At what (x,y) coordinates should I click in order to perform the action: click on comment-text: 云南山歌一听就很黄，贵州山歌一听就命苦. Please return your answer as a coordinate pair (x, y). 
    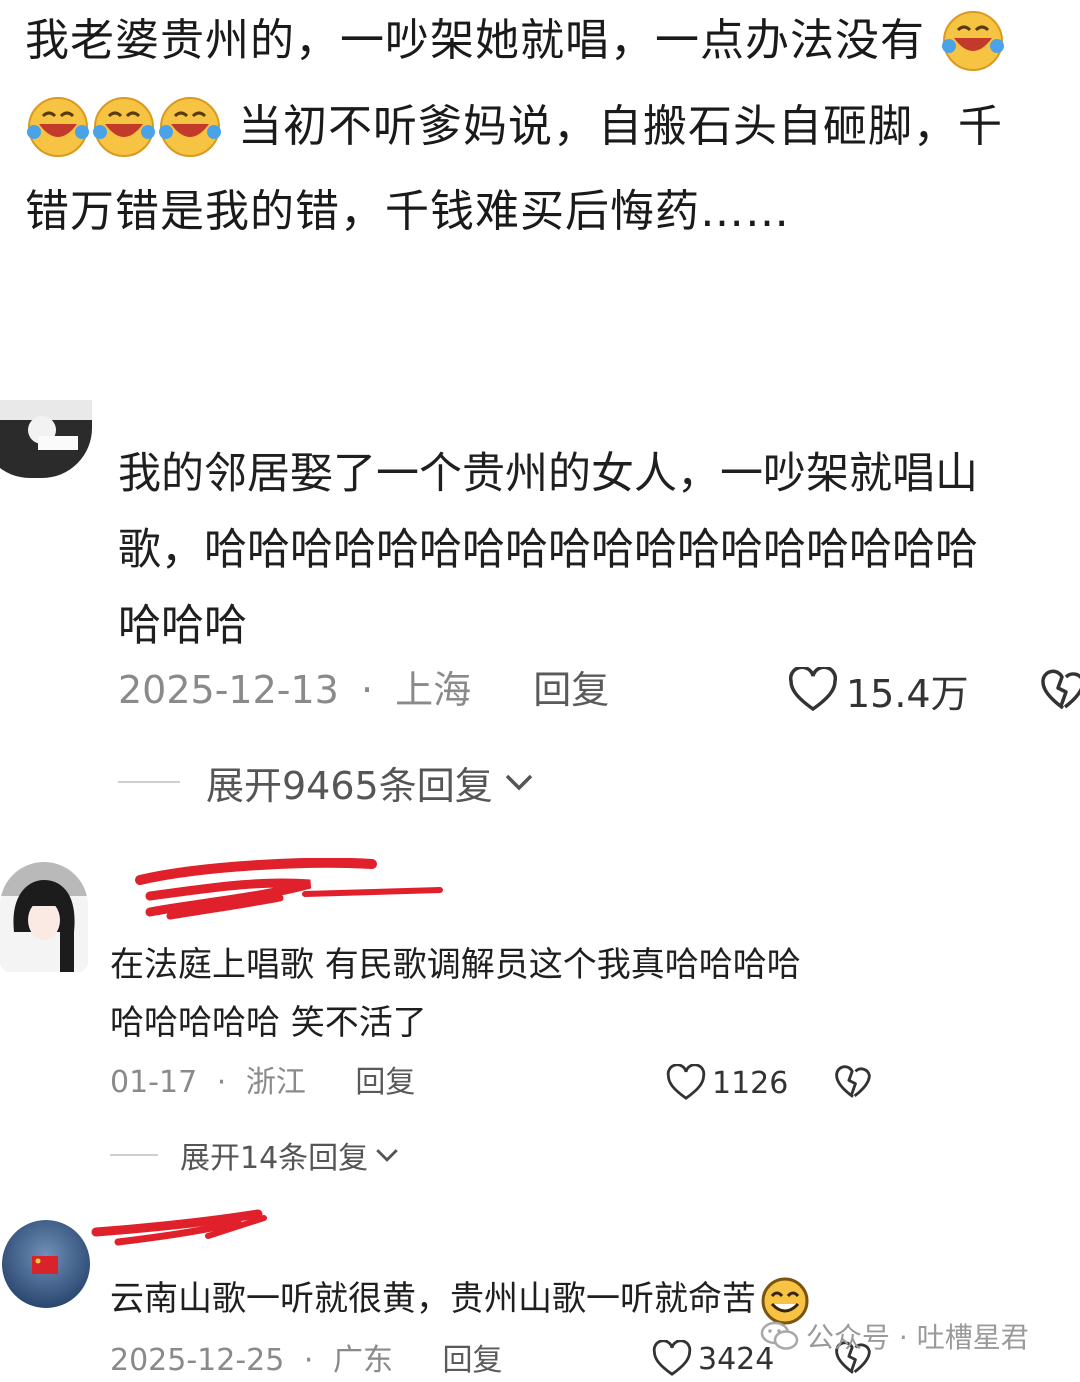
    Looking at the image, I should click on (461, 1300).